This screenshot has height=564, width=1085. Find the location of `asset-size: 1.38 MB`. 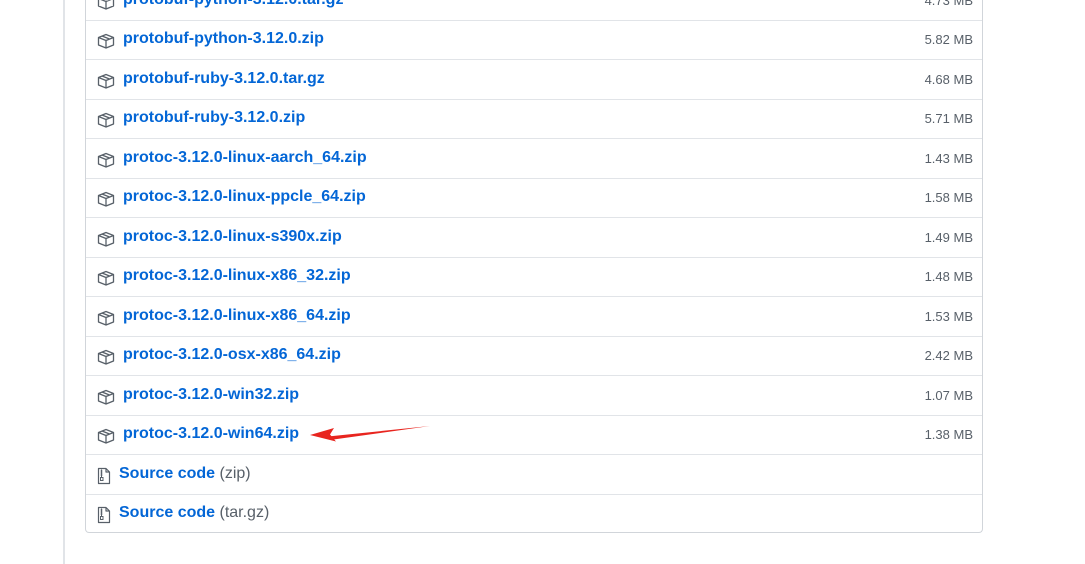

asset-size: 1.38 MB is located at coordinates (948, 434).